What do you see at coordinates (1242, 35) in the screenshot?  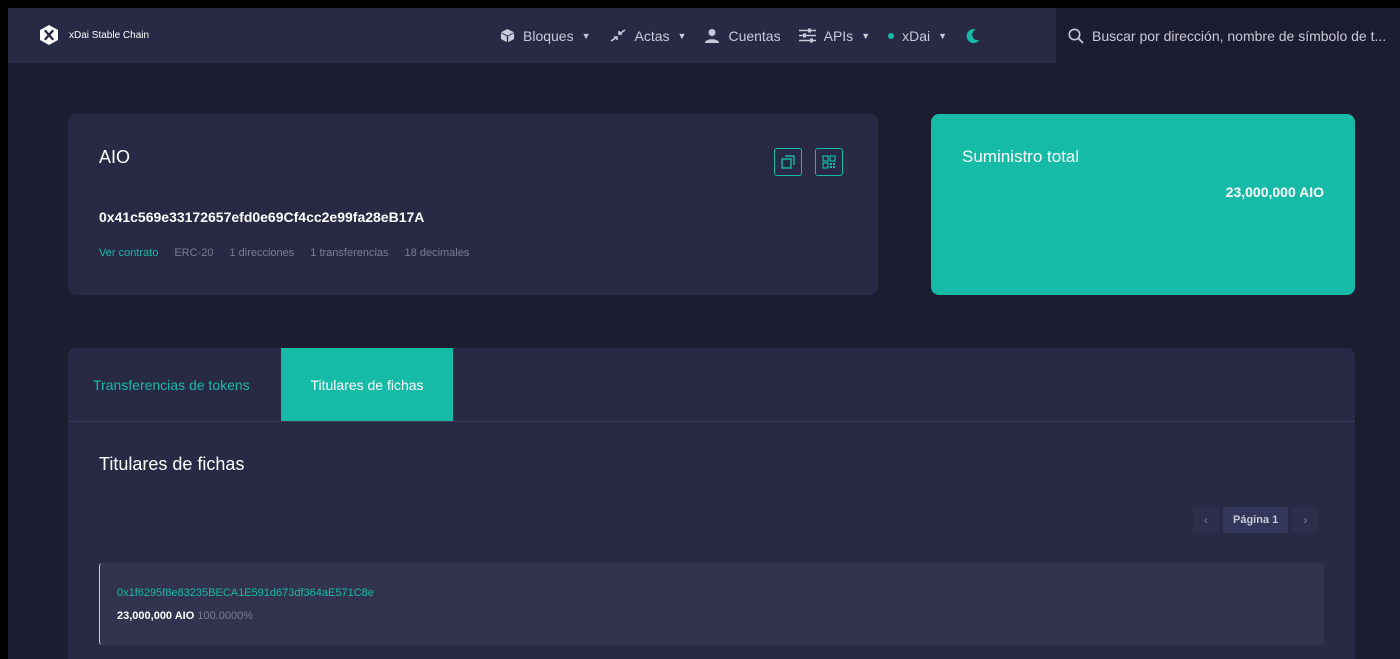 I see `search-input` at bounding box center [1242, 35].